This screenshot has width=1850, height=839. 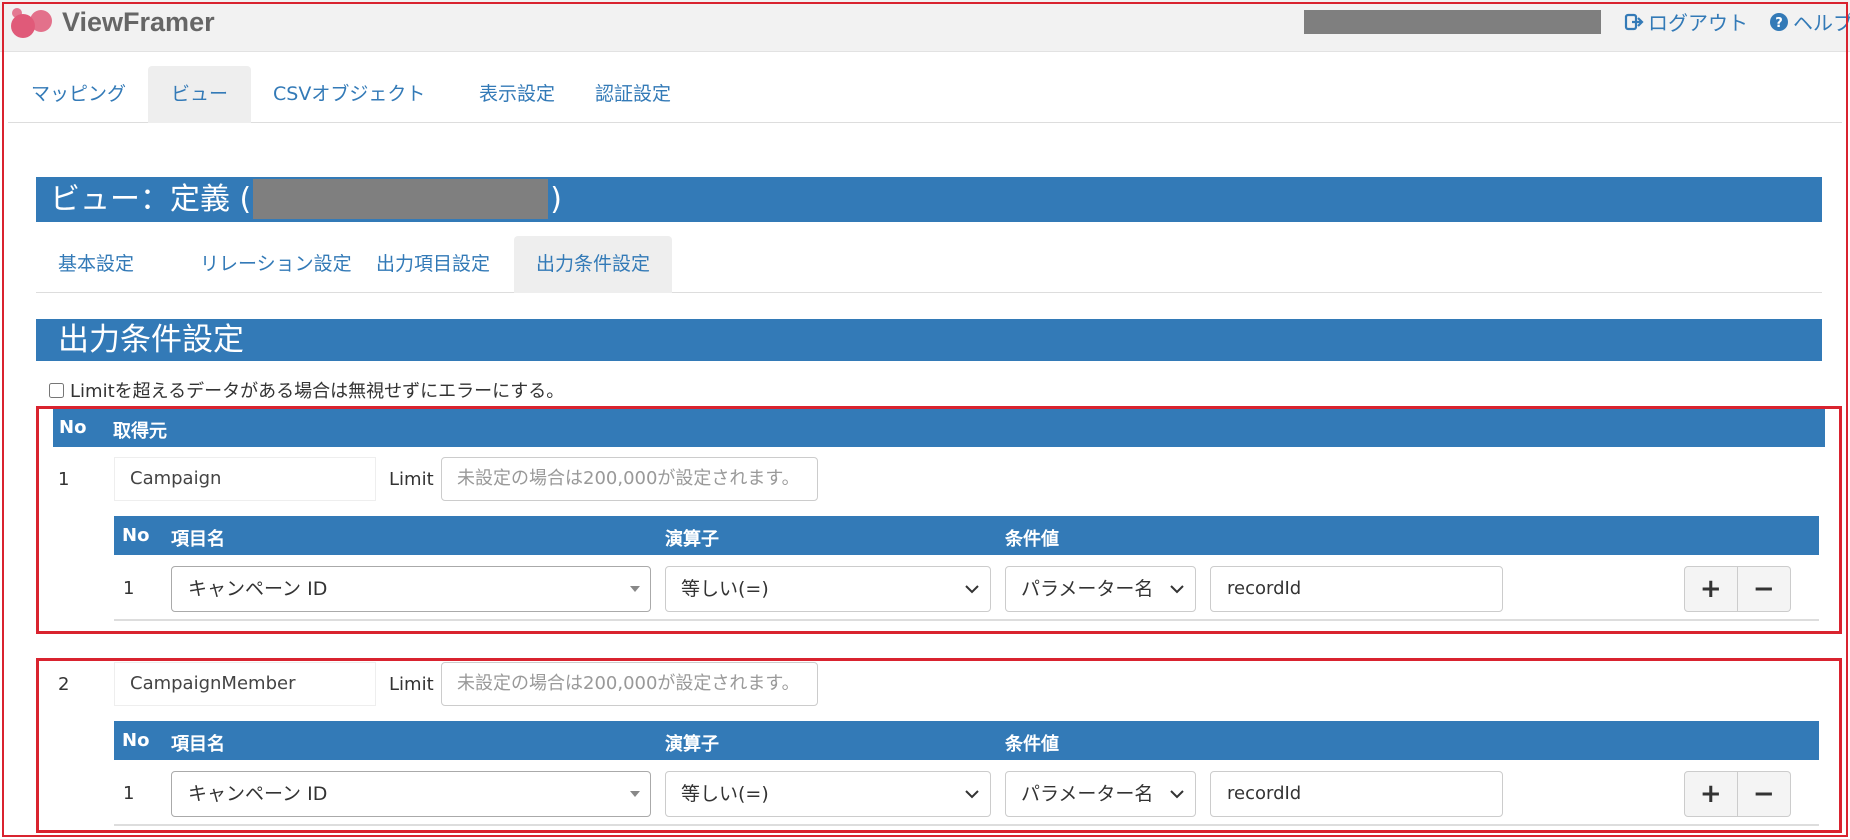 I want to click on header-source: 取得元, so click(x=140, y=431).